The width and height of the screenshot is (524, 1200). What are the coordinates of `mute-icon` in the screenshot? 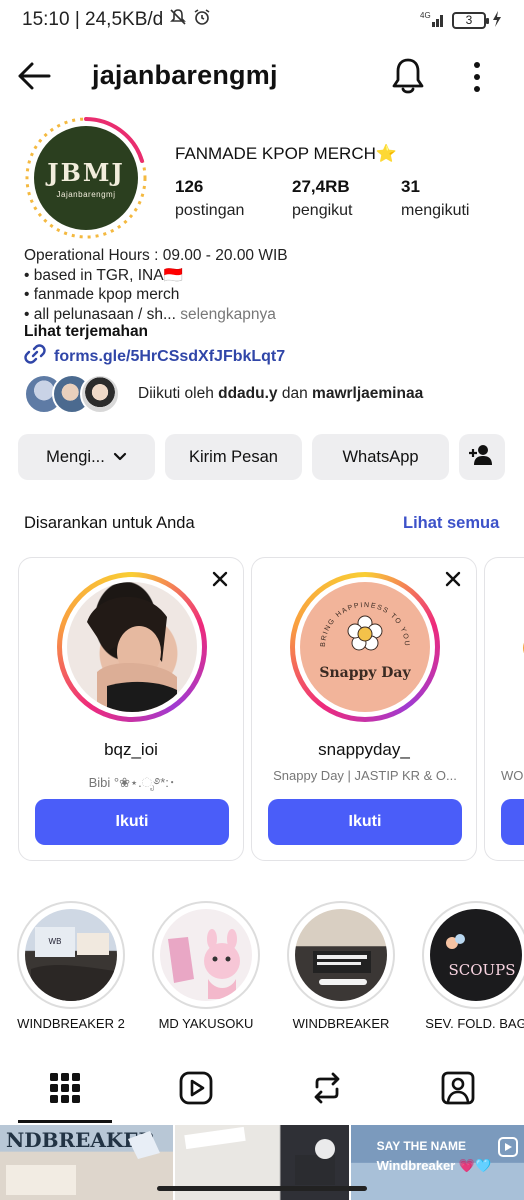 It's located at (178, 20).